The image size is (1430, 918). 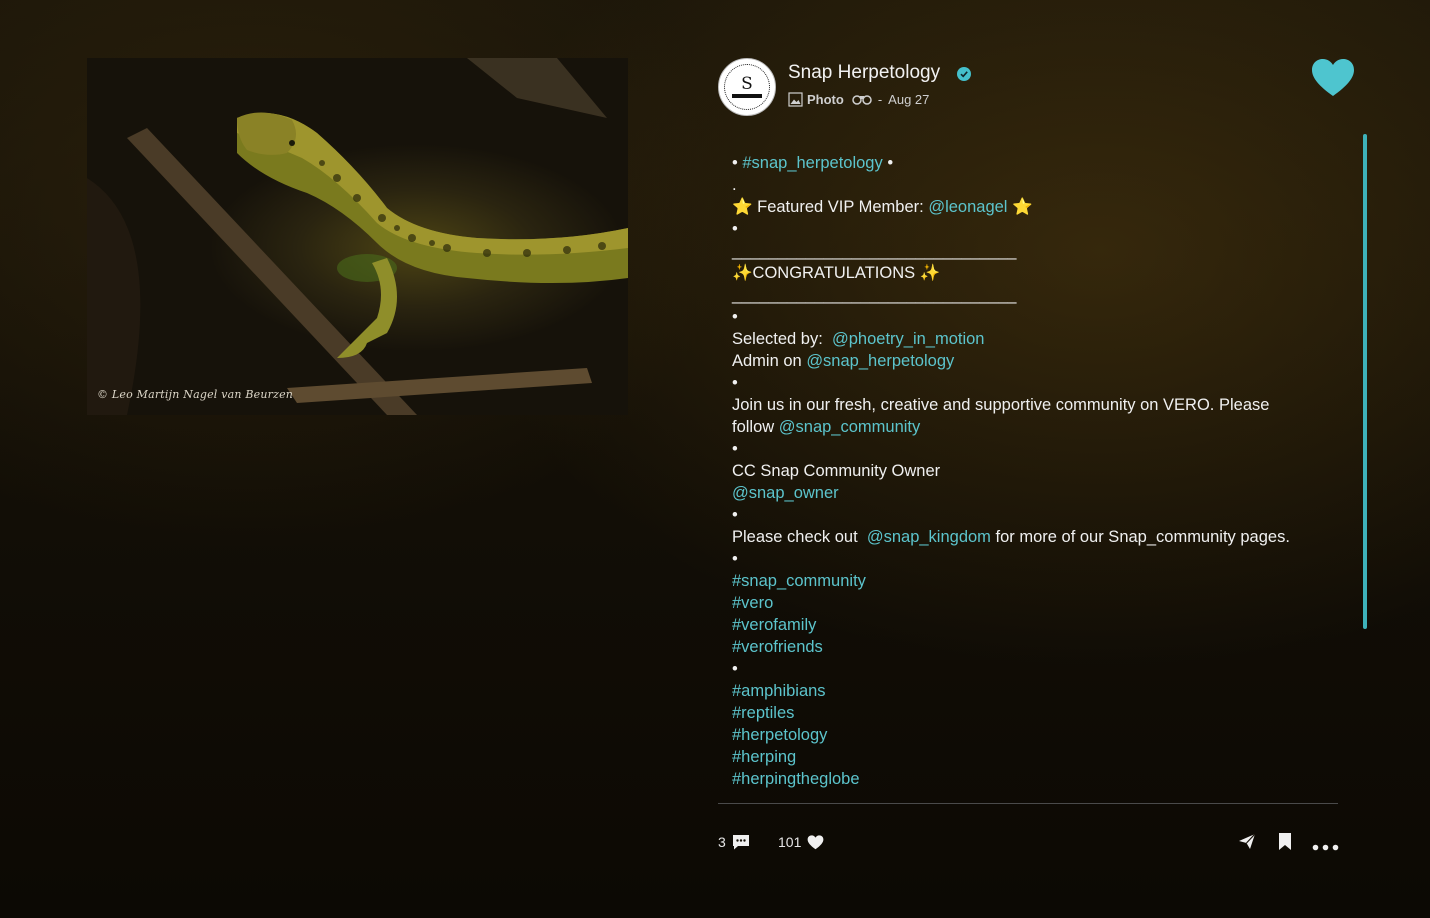 What do you see at coordinates (795, 537) in the screenshot?
I see `check-out-label: Please check out` at bounding box center [795, 537].